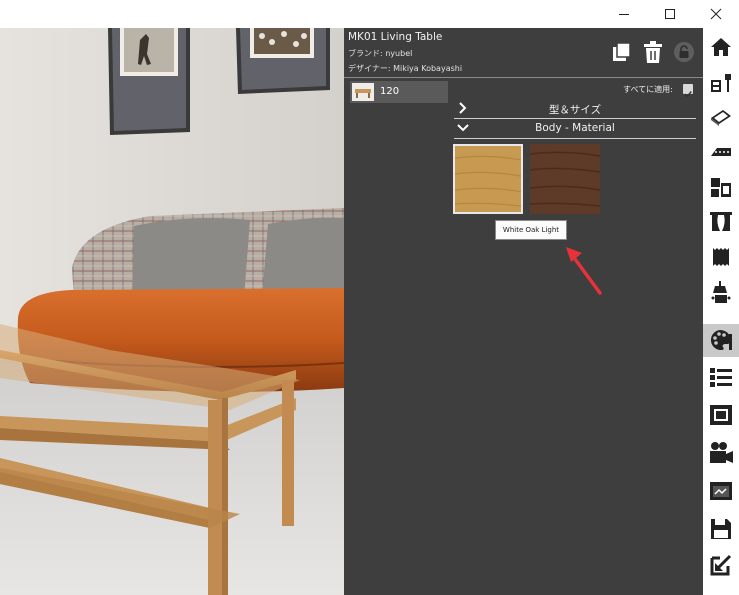 This screenshot has width=739, height=595. I want to click on toolbar-ceiling, so click(721, 151).